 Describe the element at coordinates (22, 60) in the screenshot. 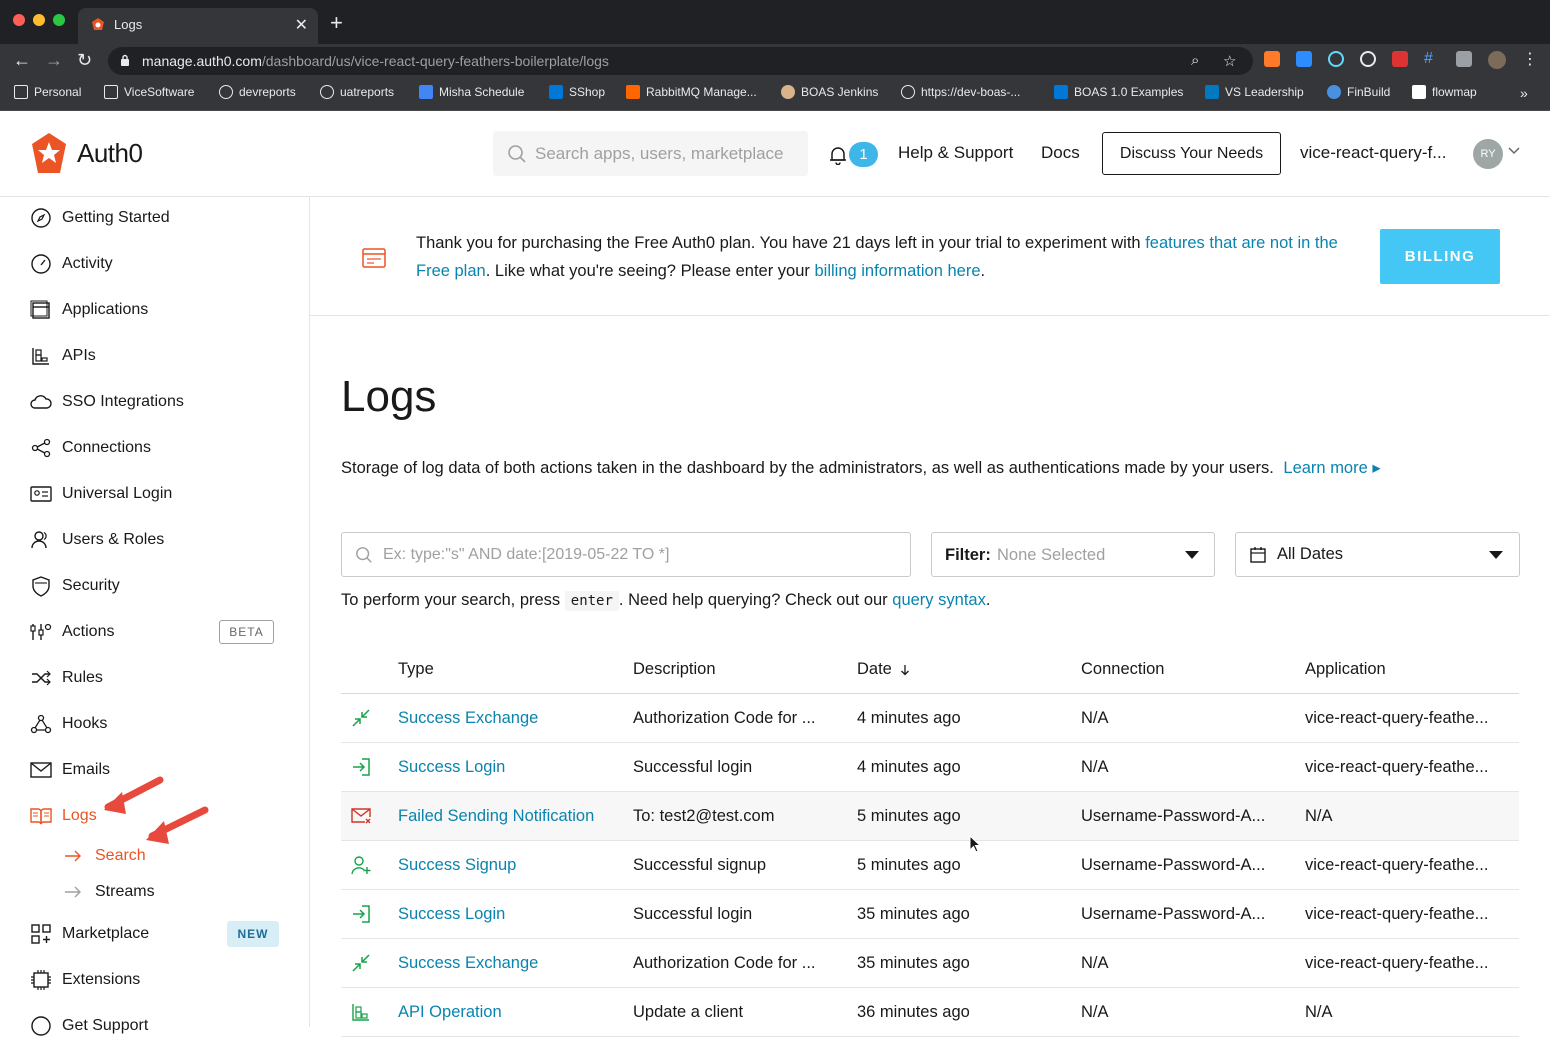

I see `back-icon: ←` at that location.